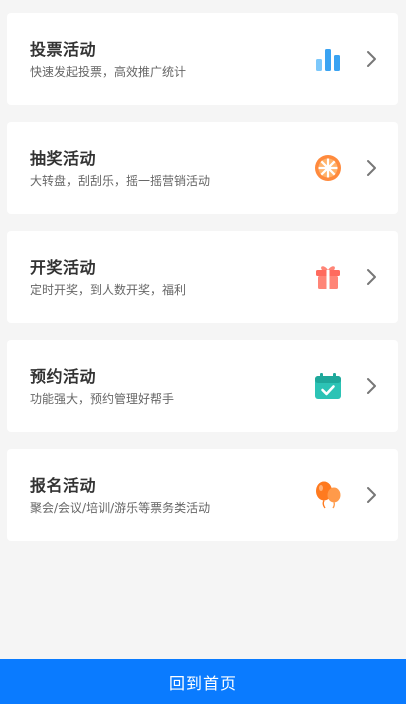 Image resolution: width=406 pixels, height=704 pixels. Describe the element at coordinates (108, 72) in the screenshot. I see `card-subtitle: 快速发起投票，高效推广统计` at that location.